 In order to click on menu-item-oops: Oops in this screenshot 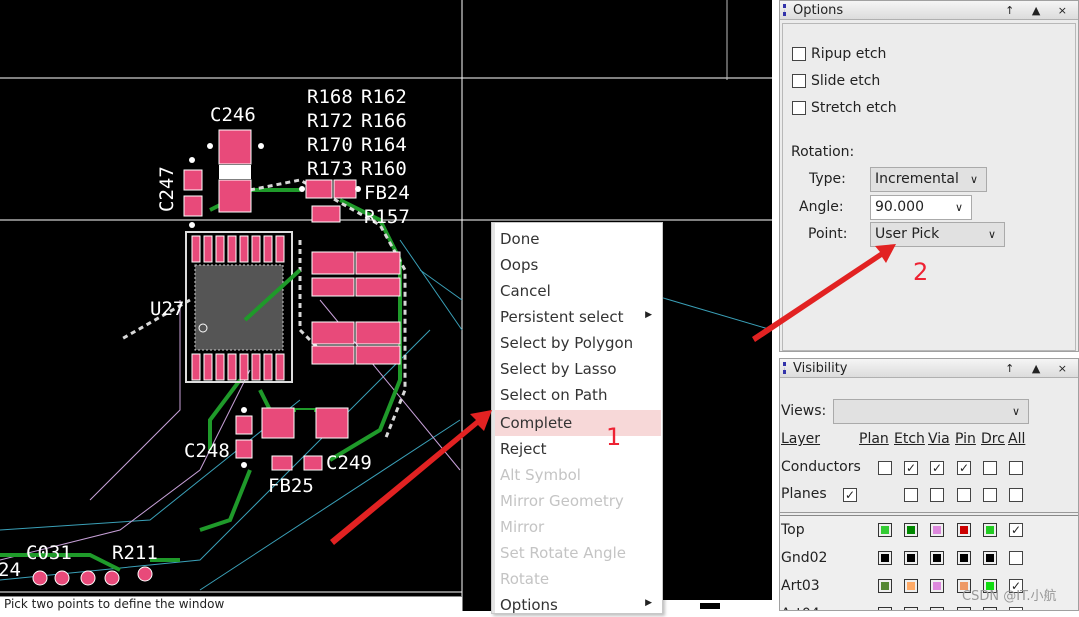, I will do `click(519, 265)`.